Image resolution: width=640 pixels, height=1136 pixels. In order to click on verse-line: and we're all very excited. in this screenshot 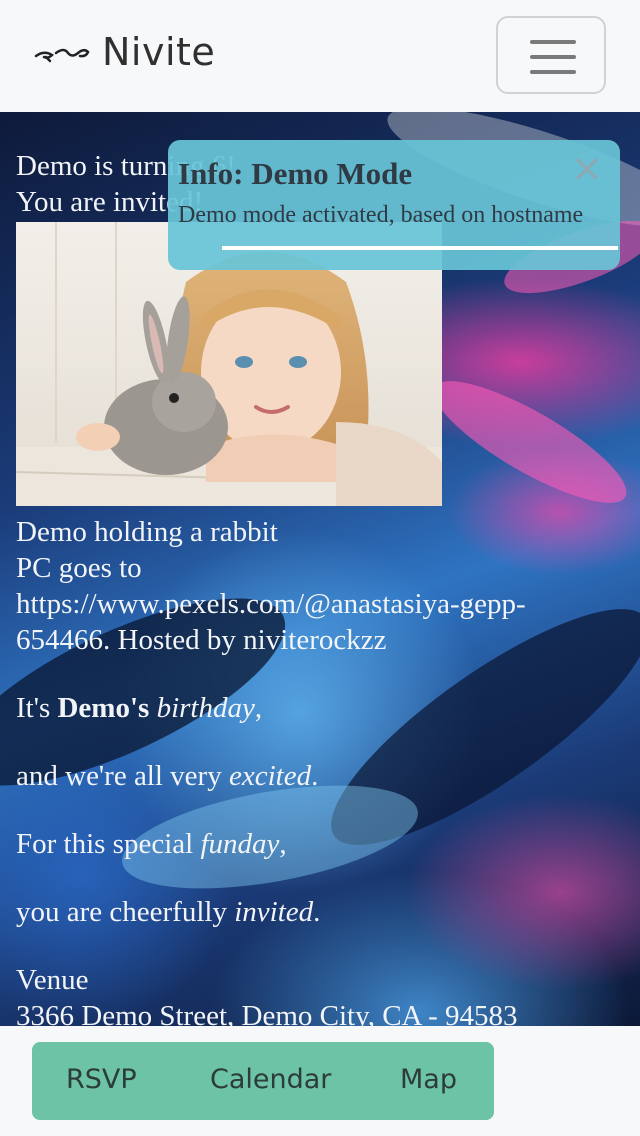, I will do `click(167, 776)`.